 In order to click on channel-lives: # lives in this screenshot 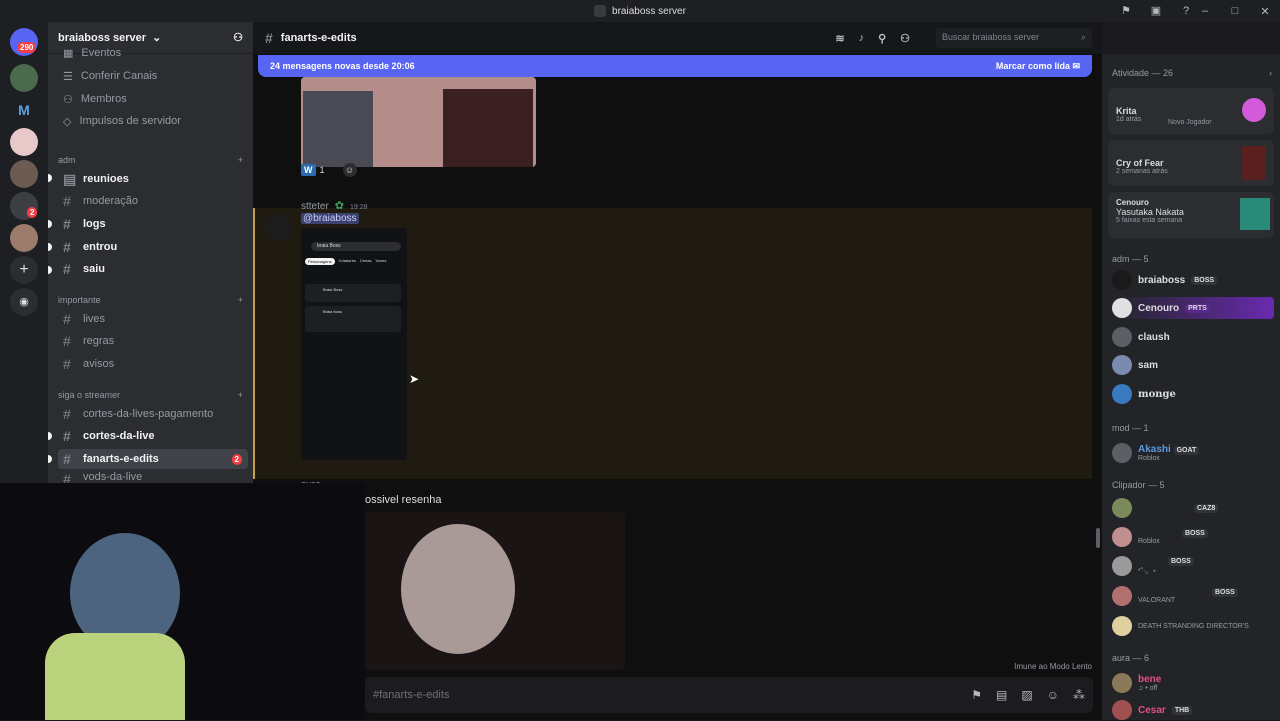, I will do `click(153, 319)`.